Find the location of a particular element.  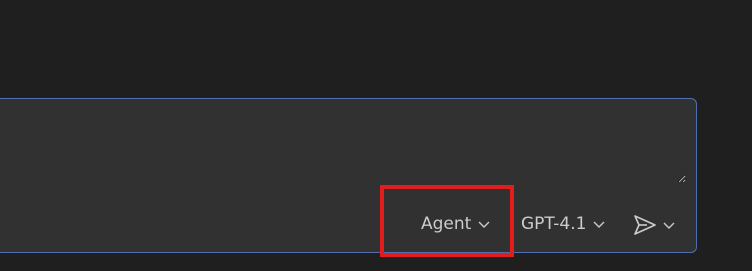

send-icon is located at coordinates (645, 225).